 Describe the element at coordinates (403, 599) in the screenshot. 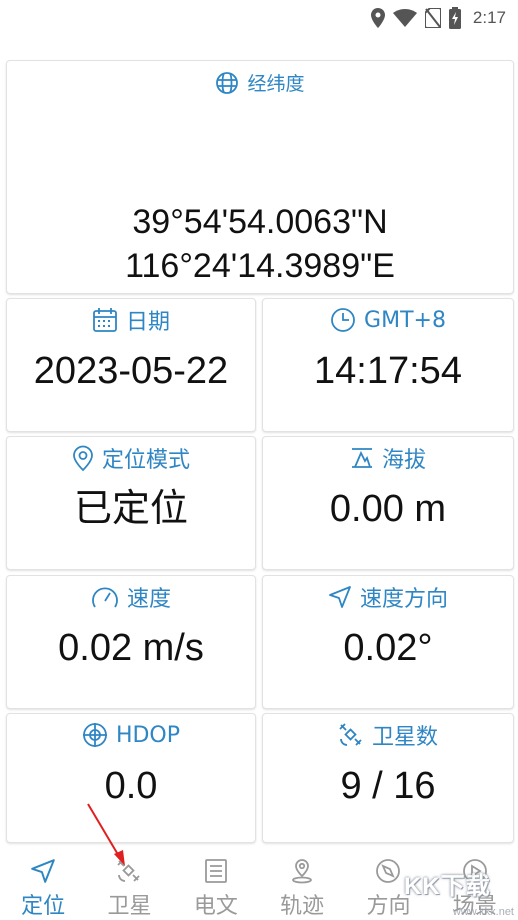

I see `bearing-title: 速度方向` at that location.